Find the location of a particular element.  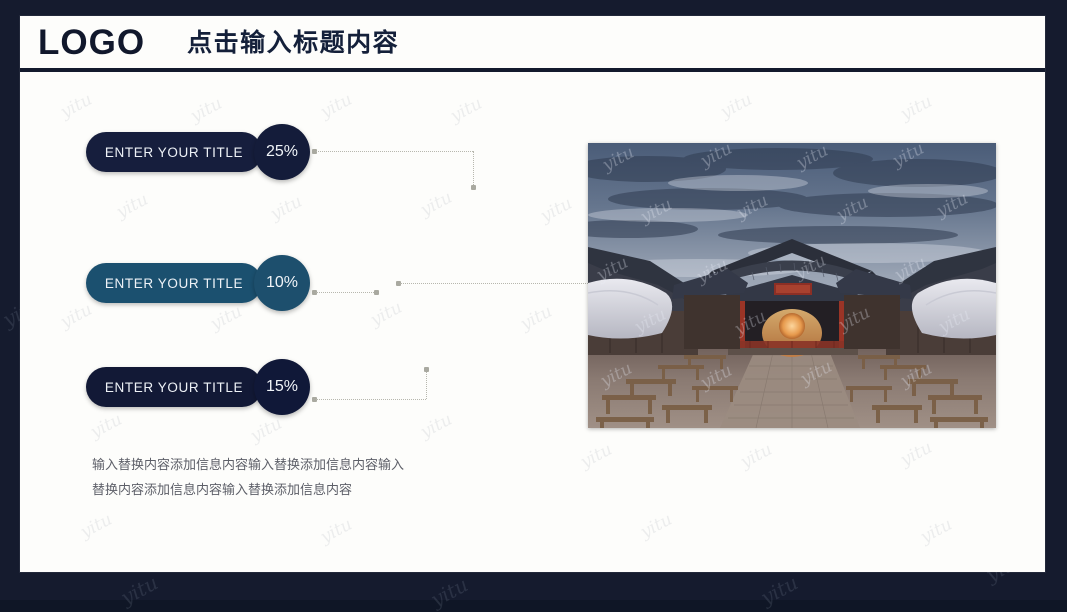

connector-line-stub is located at coordinates (345, 292).